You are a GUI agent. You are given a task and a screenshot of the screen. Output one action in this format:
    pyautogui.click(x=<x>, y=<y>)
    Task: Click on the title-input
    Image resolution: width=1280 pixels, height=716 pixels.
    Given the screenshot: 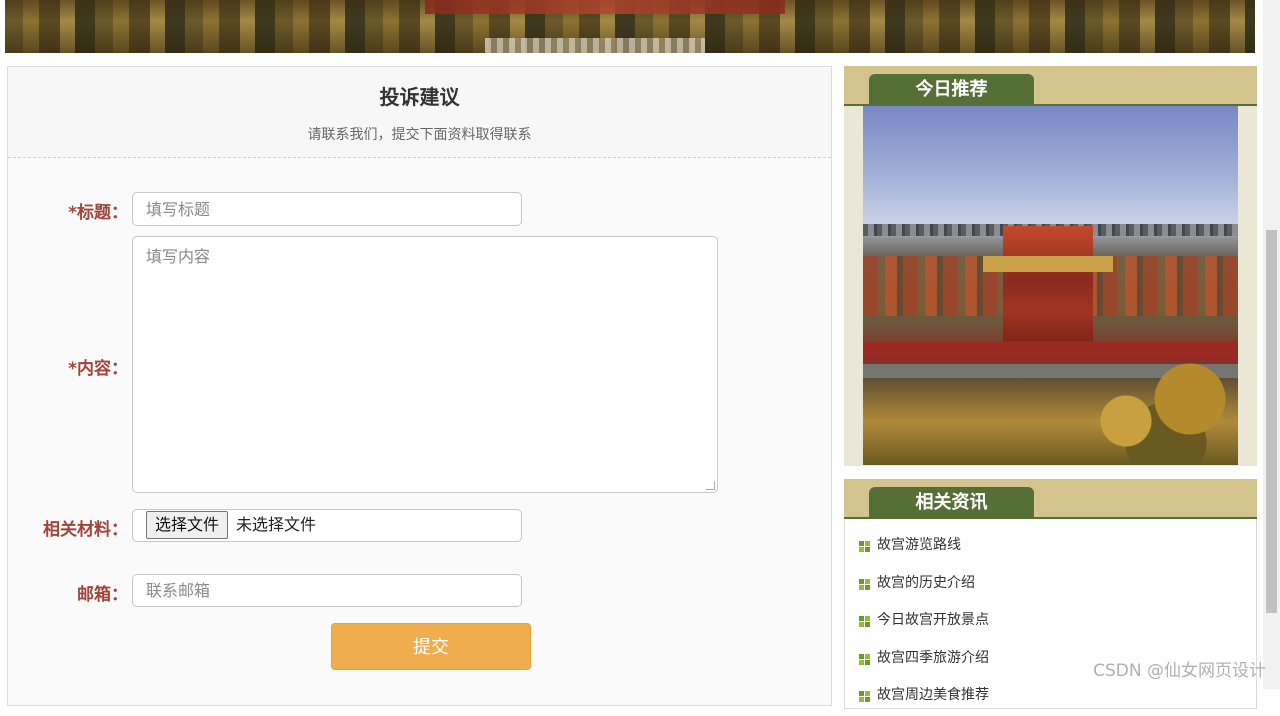 What is the action you would take?
    pyautogui.click(x=327, y=209)
    